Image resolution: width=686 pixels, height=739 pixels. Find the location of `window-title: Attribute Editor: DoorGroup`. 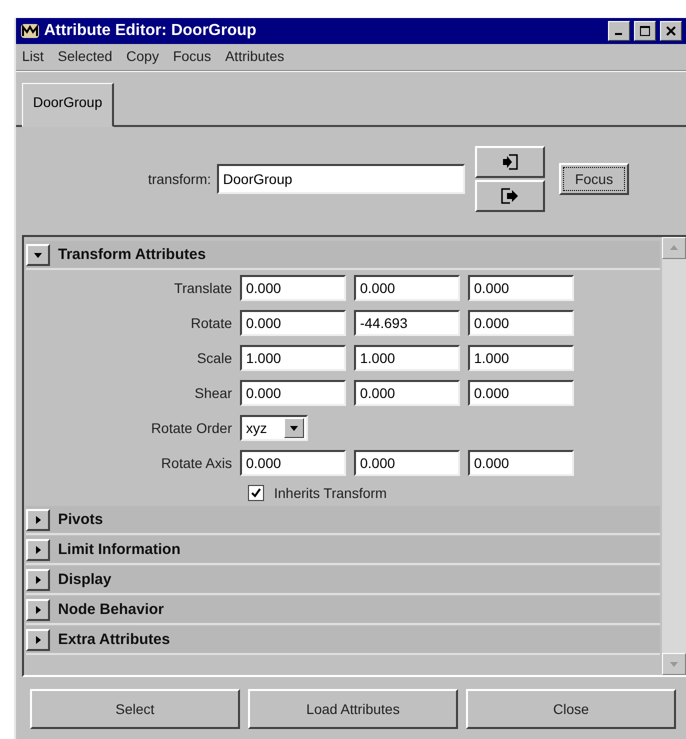

window-title: Attribute Editor: DoorGroup is located at coordinates (151, 31).